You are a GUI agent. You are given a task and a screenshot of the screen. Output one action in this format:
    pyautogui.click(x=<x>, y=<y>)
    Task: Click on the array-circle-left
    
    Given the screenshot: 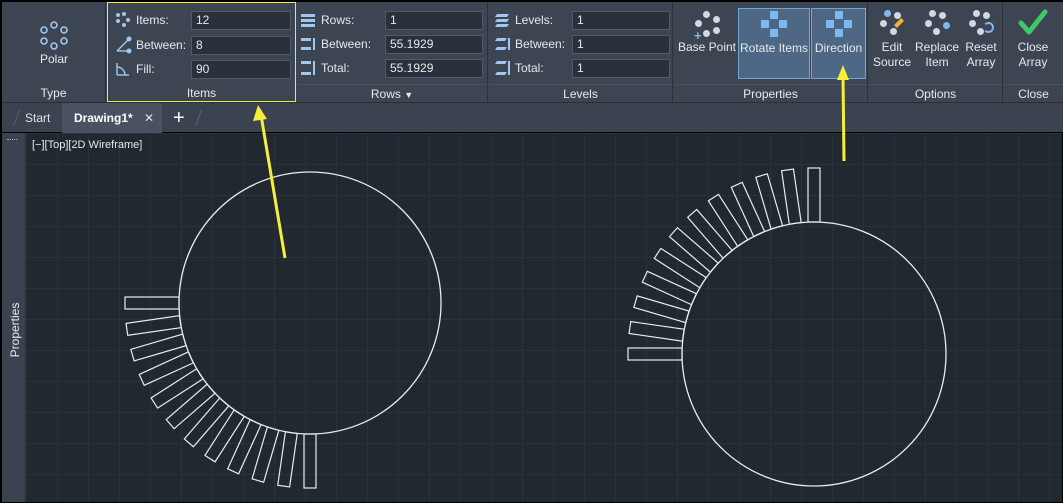 What is the action you would take?
    pyautogui.click(x=310, y=303)
    